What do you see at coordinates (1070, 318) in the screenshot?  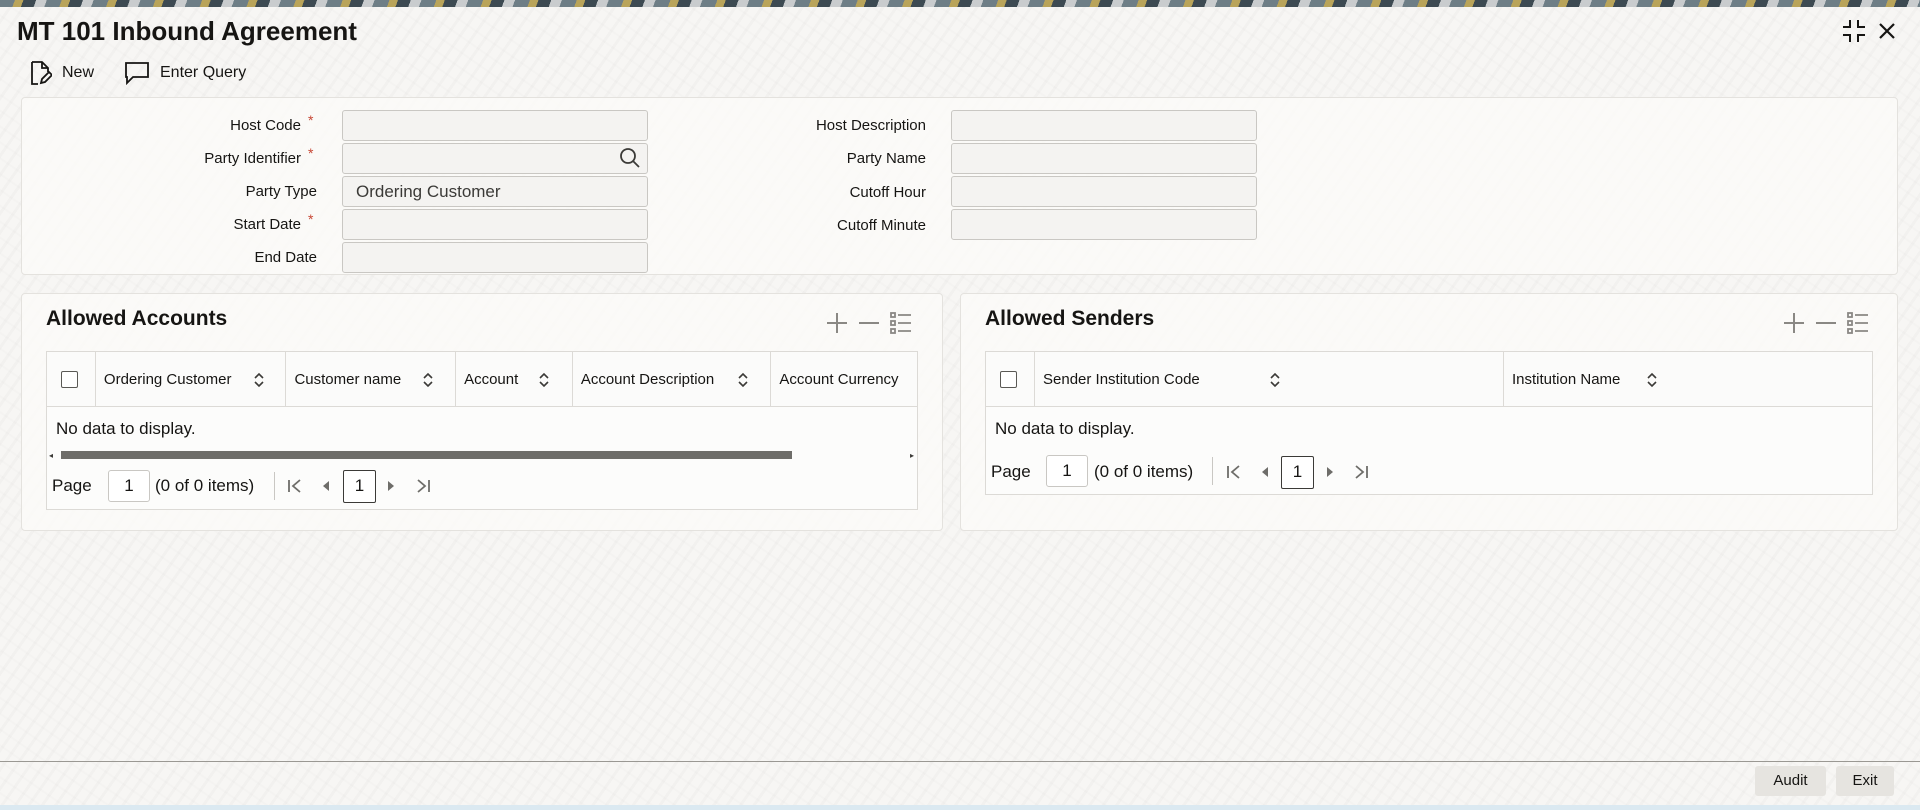 I see `allowed-senders-title: Allowed Senders` at bounding box center [1070, 318].